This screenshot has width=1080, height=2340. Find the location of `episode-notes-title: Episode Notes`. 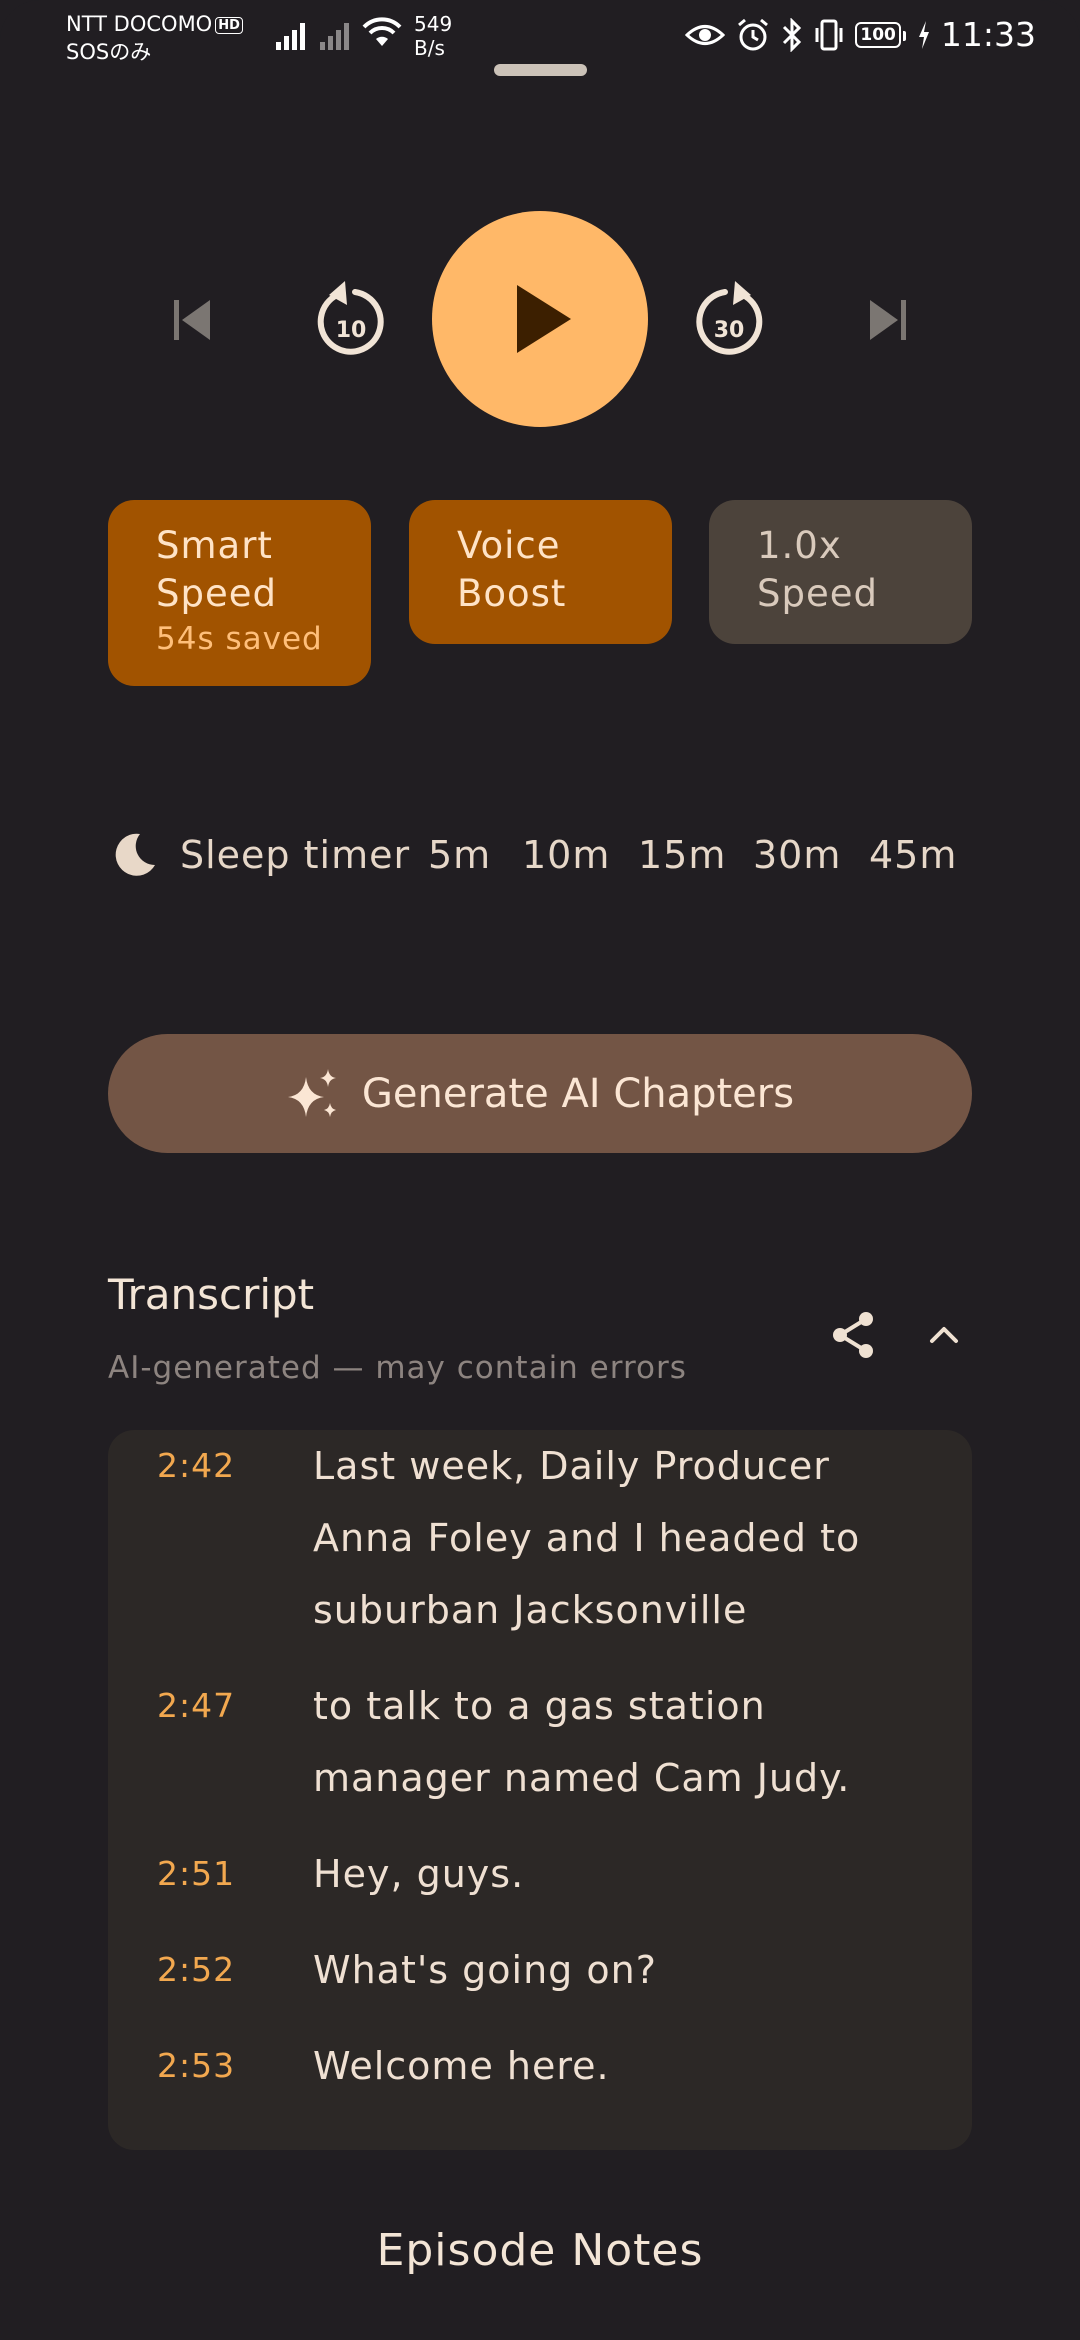

episode-notes-title: Episode Notes is located at coordinates (540, 2250).